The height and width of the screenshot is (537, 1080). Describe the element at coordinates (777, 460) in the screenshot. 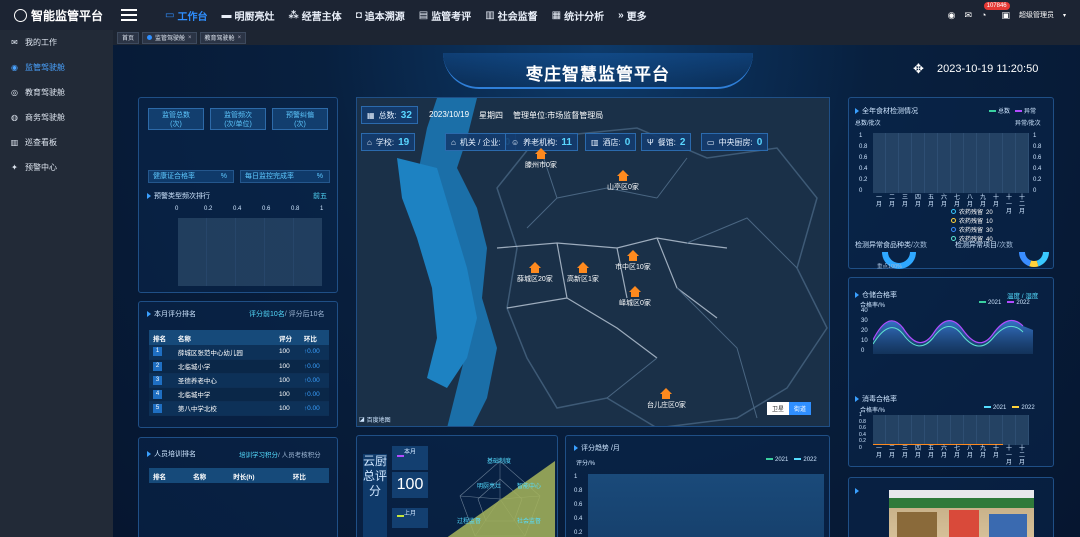

I see `trend-legend-2021: 2021` at that location.